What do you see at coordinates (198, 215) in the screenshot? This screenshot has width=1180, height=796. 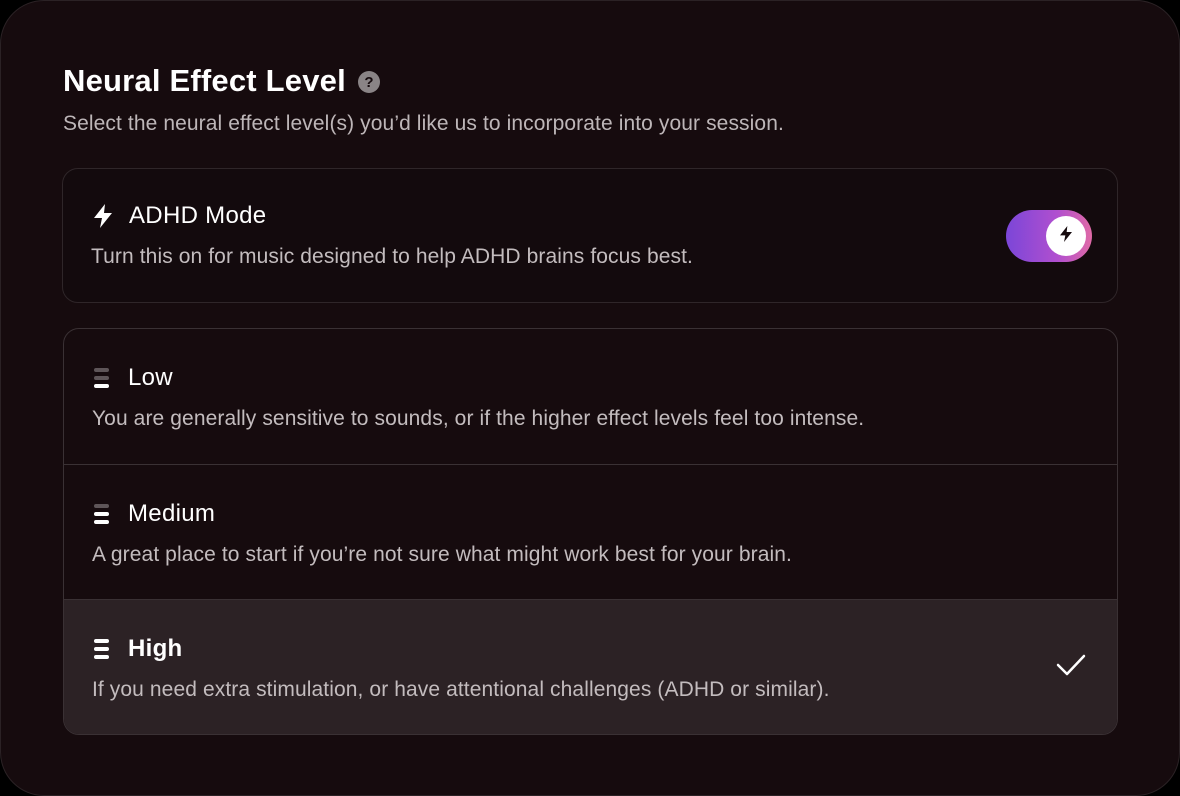 I see `adhd-mode-title: ADHD Mode` at bounding box center [198, 215].